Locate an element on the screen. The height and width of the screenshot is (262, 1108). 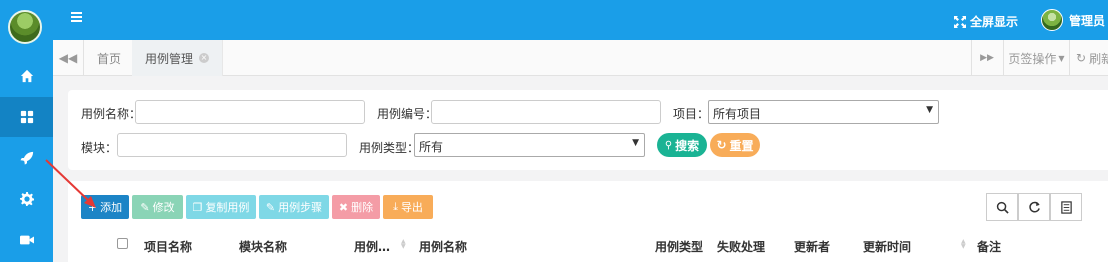
fullscreen-button: 全屏显示 is located at coordinates (986, 21).